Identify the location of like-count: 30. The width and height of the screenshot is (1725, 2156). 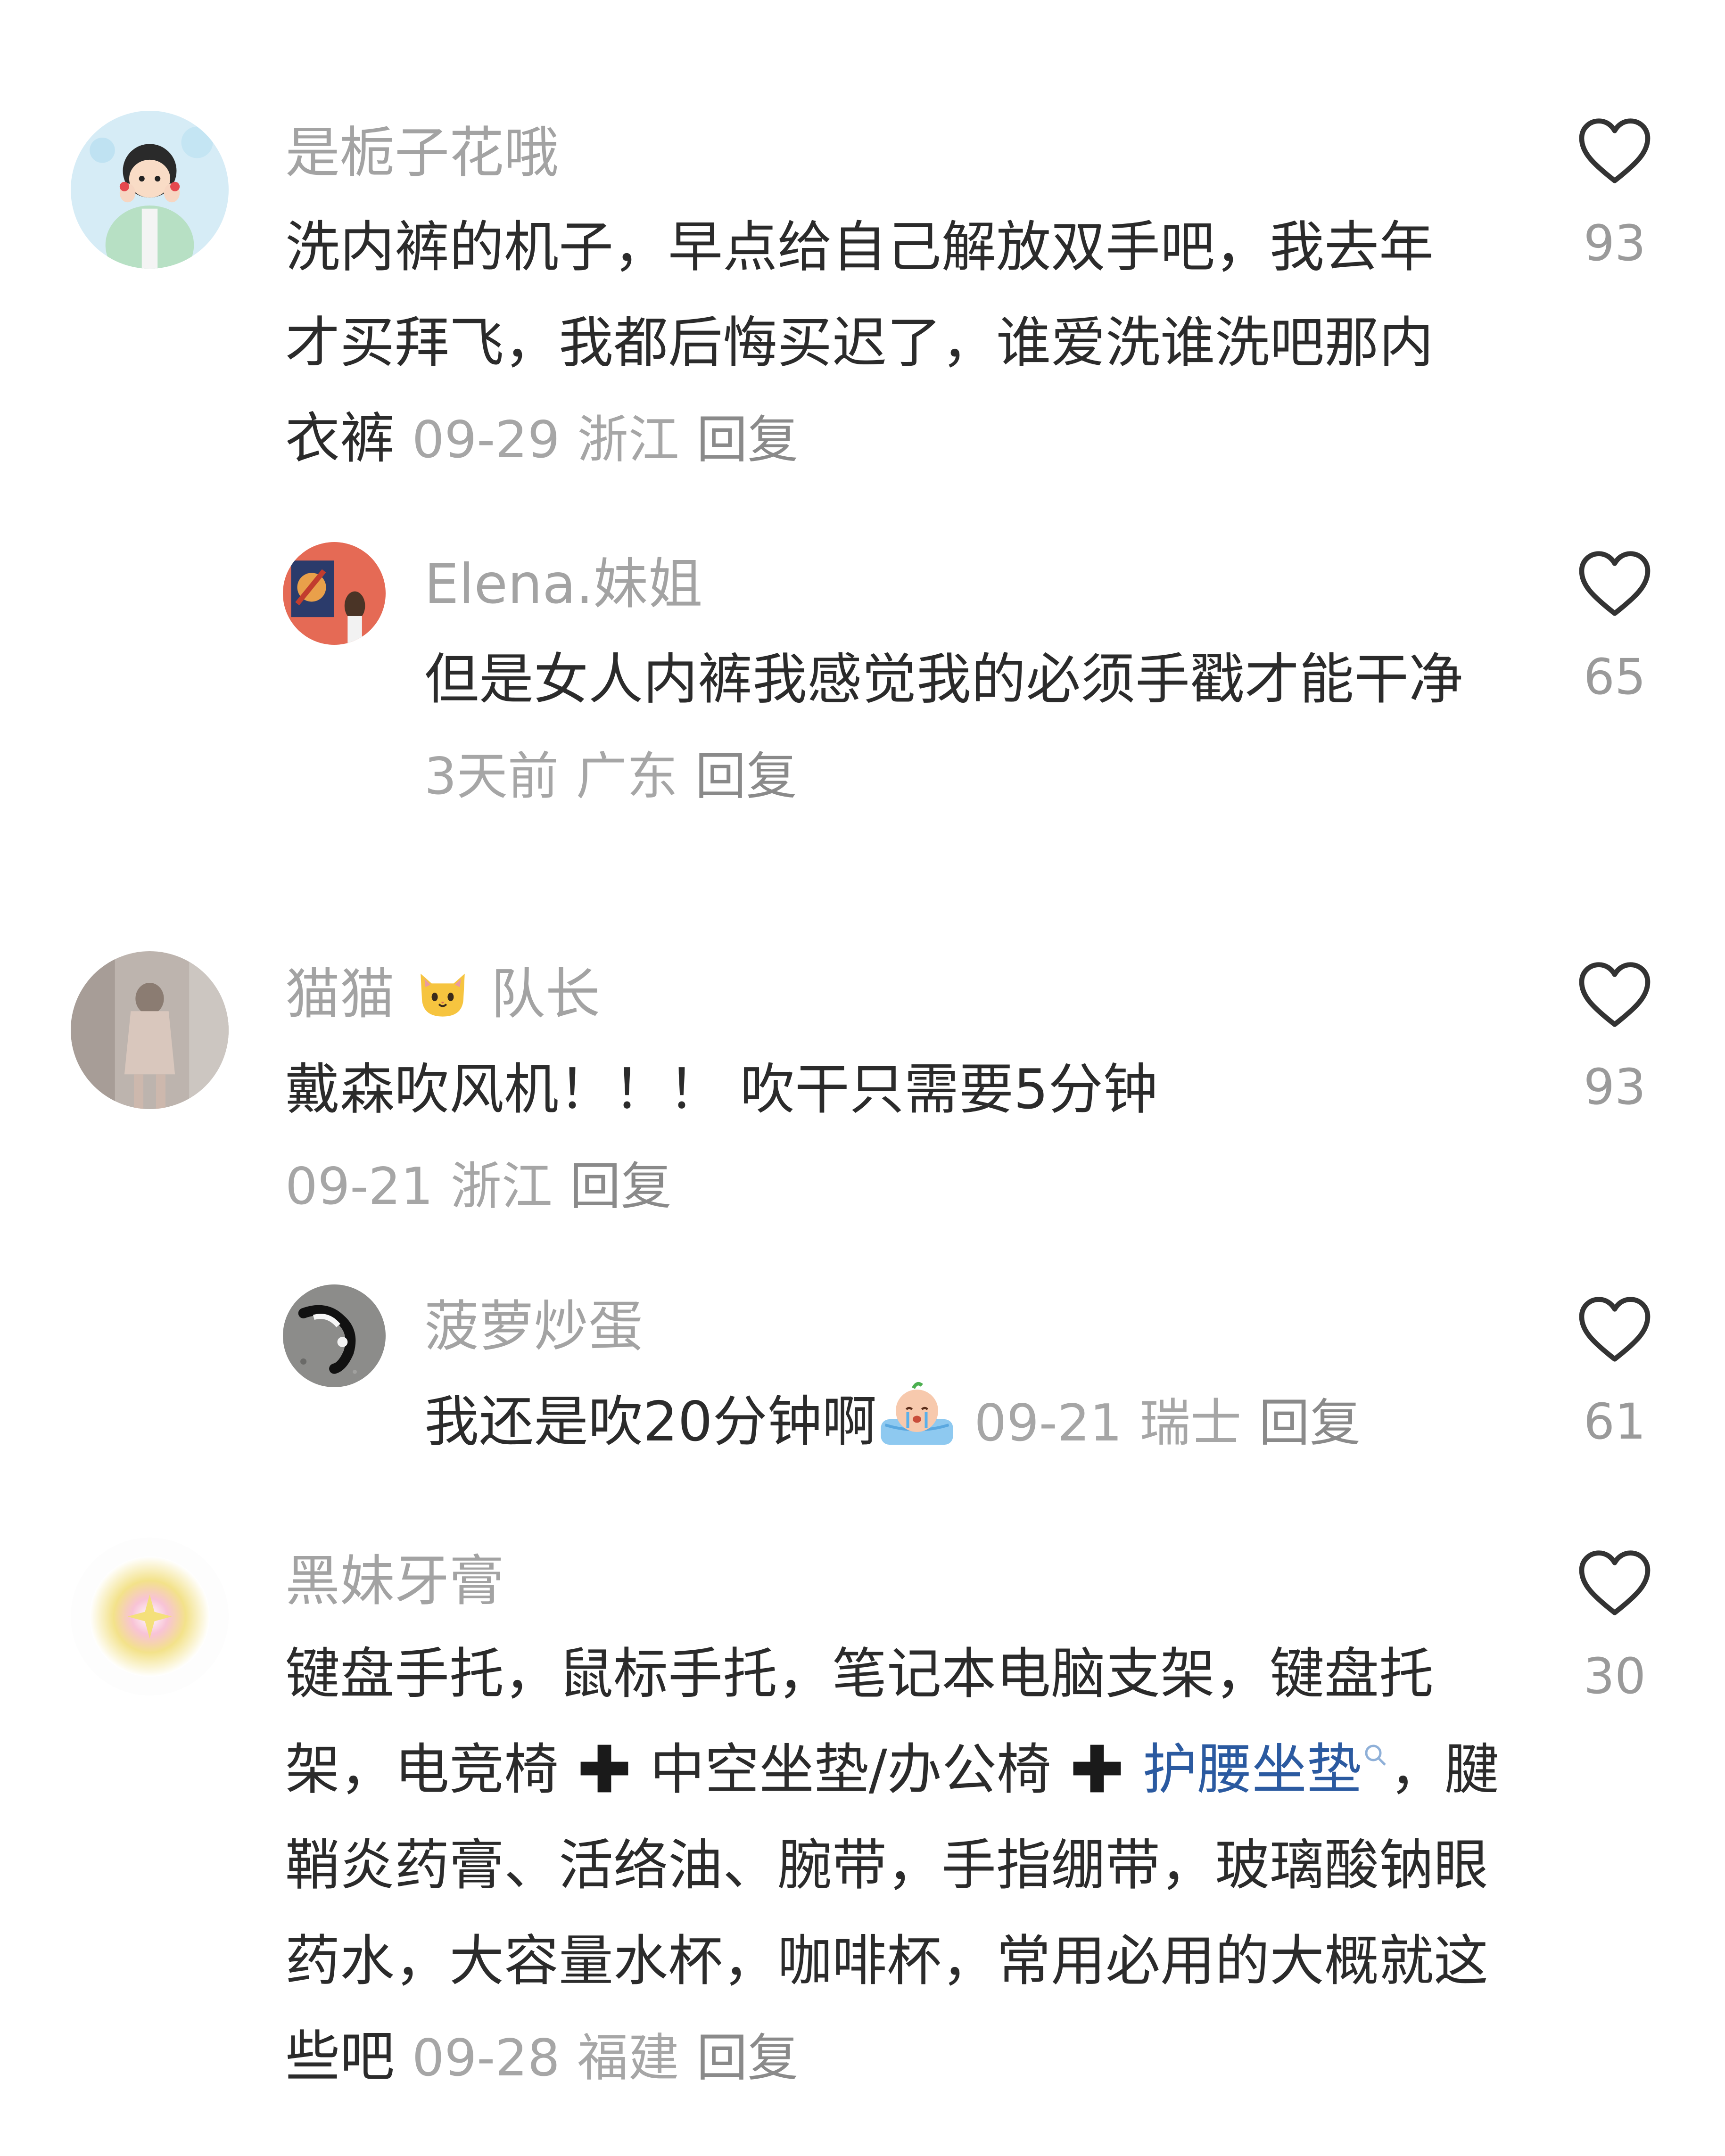
(1614, 1676).